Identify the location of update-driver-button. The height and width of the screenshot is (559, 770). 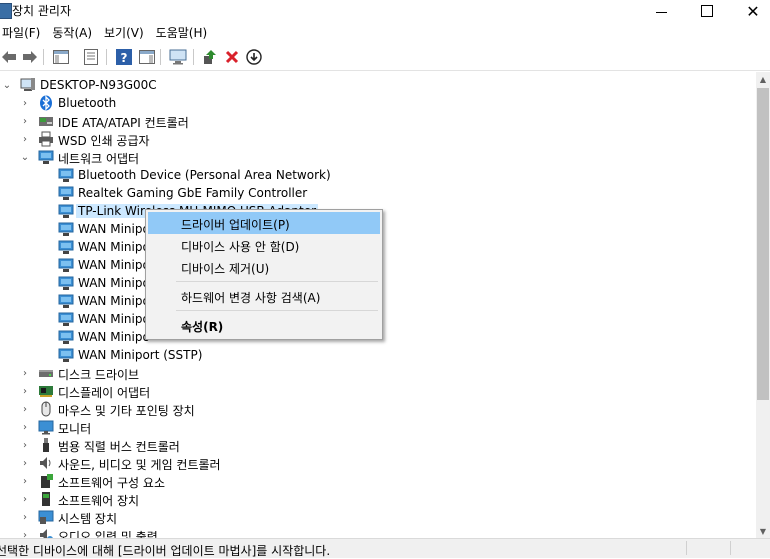
(210, 57).